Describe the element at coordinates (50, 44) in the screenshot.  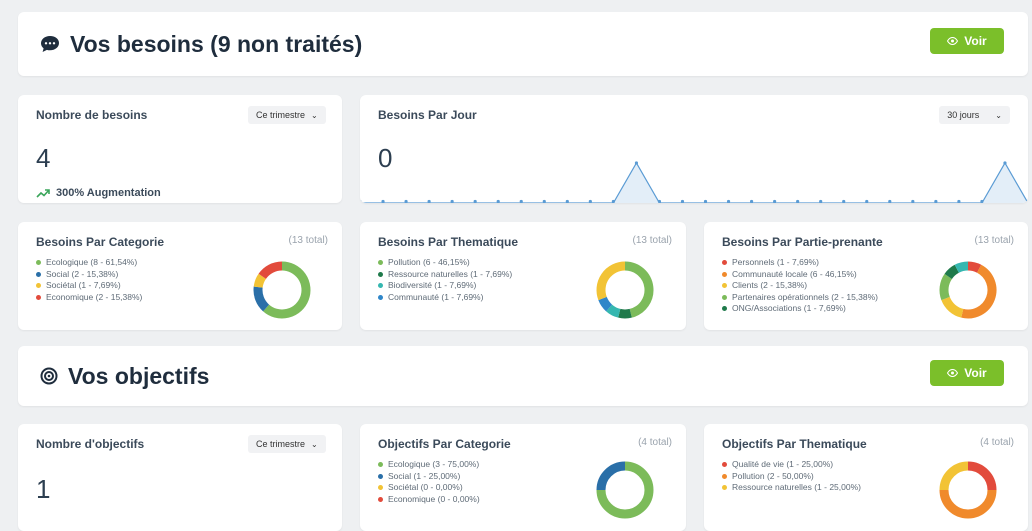
I see `chat-bubble-icon` at that location.